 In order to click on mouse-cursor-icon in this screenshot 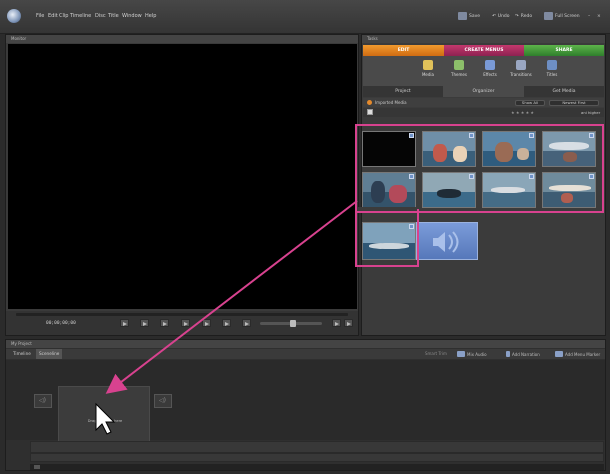, I will do `click(105, 418)`.